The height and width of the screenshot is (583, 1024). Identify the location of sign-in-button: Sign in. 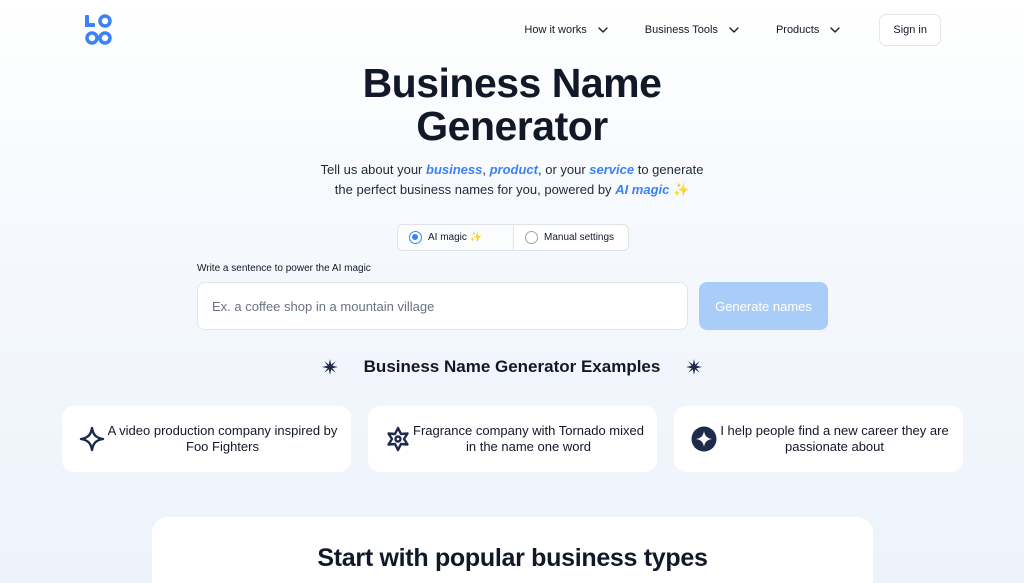
(910, 30).